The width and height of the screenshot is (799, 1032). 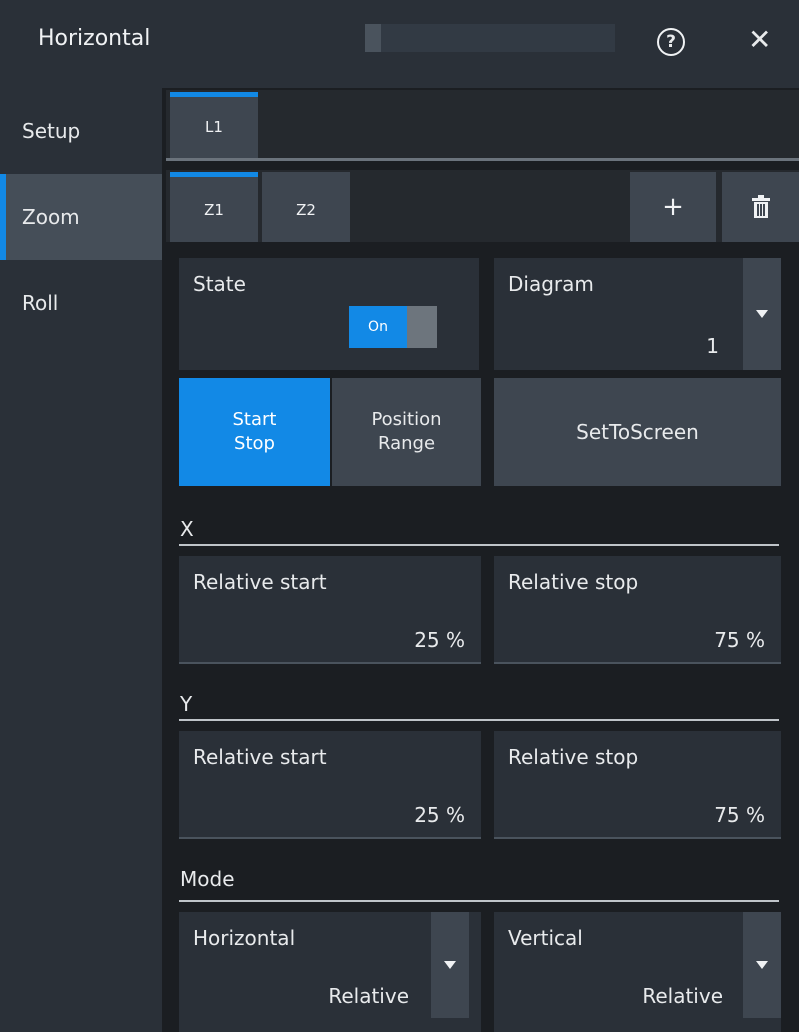 What do you see at coordinates (439, 640) in the screenshot?
I see `x-relative-start-value: 25 %` at bounding box center [439, 640].